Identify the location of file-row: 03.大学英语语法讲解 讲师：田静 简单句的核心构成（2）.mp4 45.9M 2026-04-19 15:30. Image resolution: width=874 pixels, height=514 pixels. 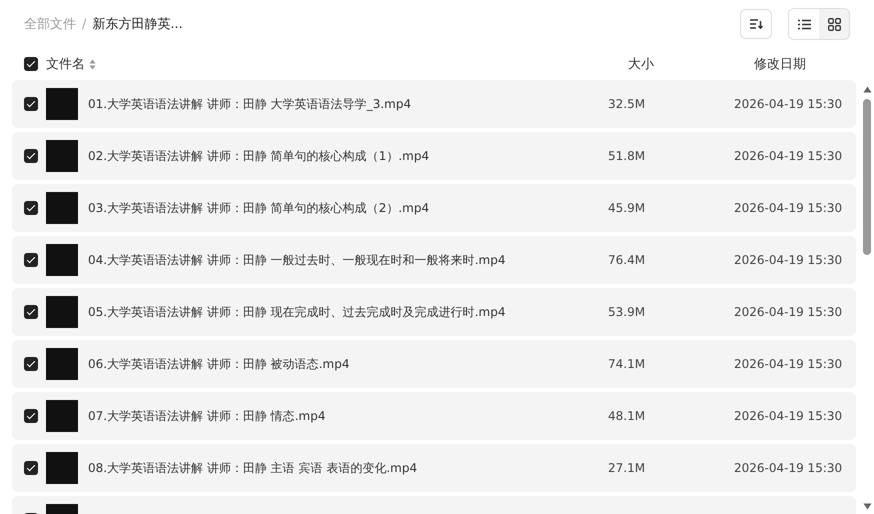
(434, 208).